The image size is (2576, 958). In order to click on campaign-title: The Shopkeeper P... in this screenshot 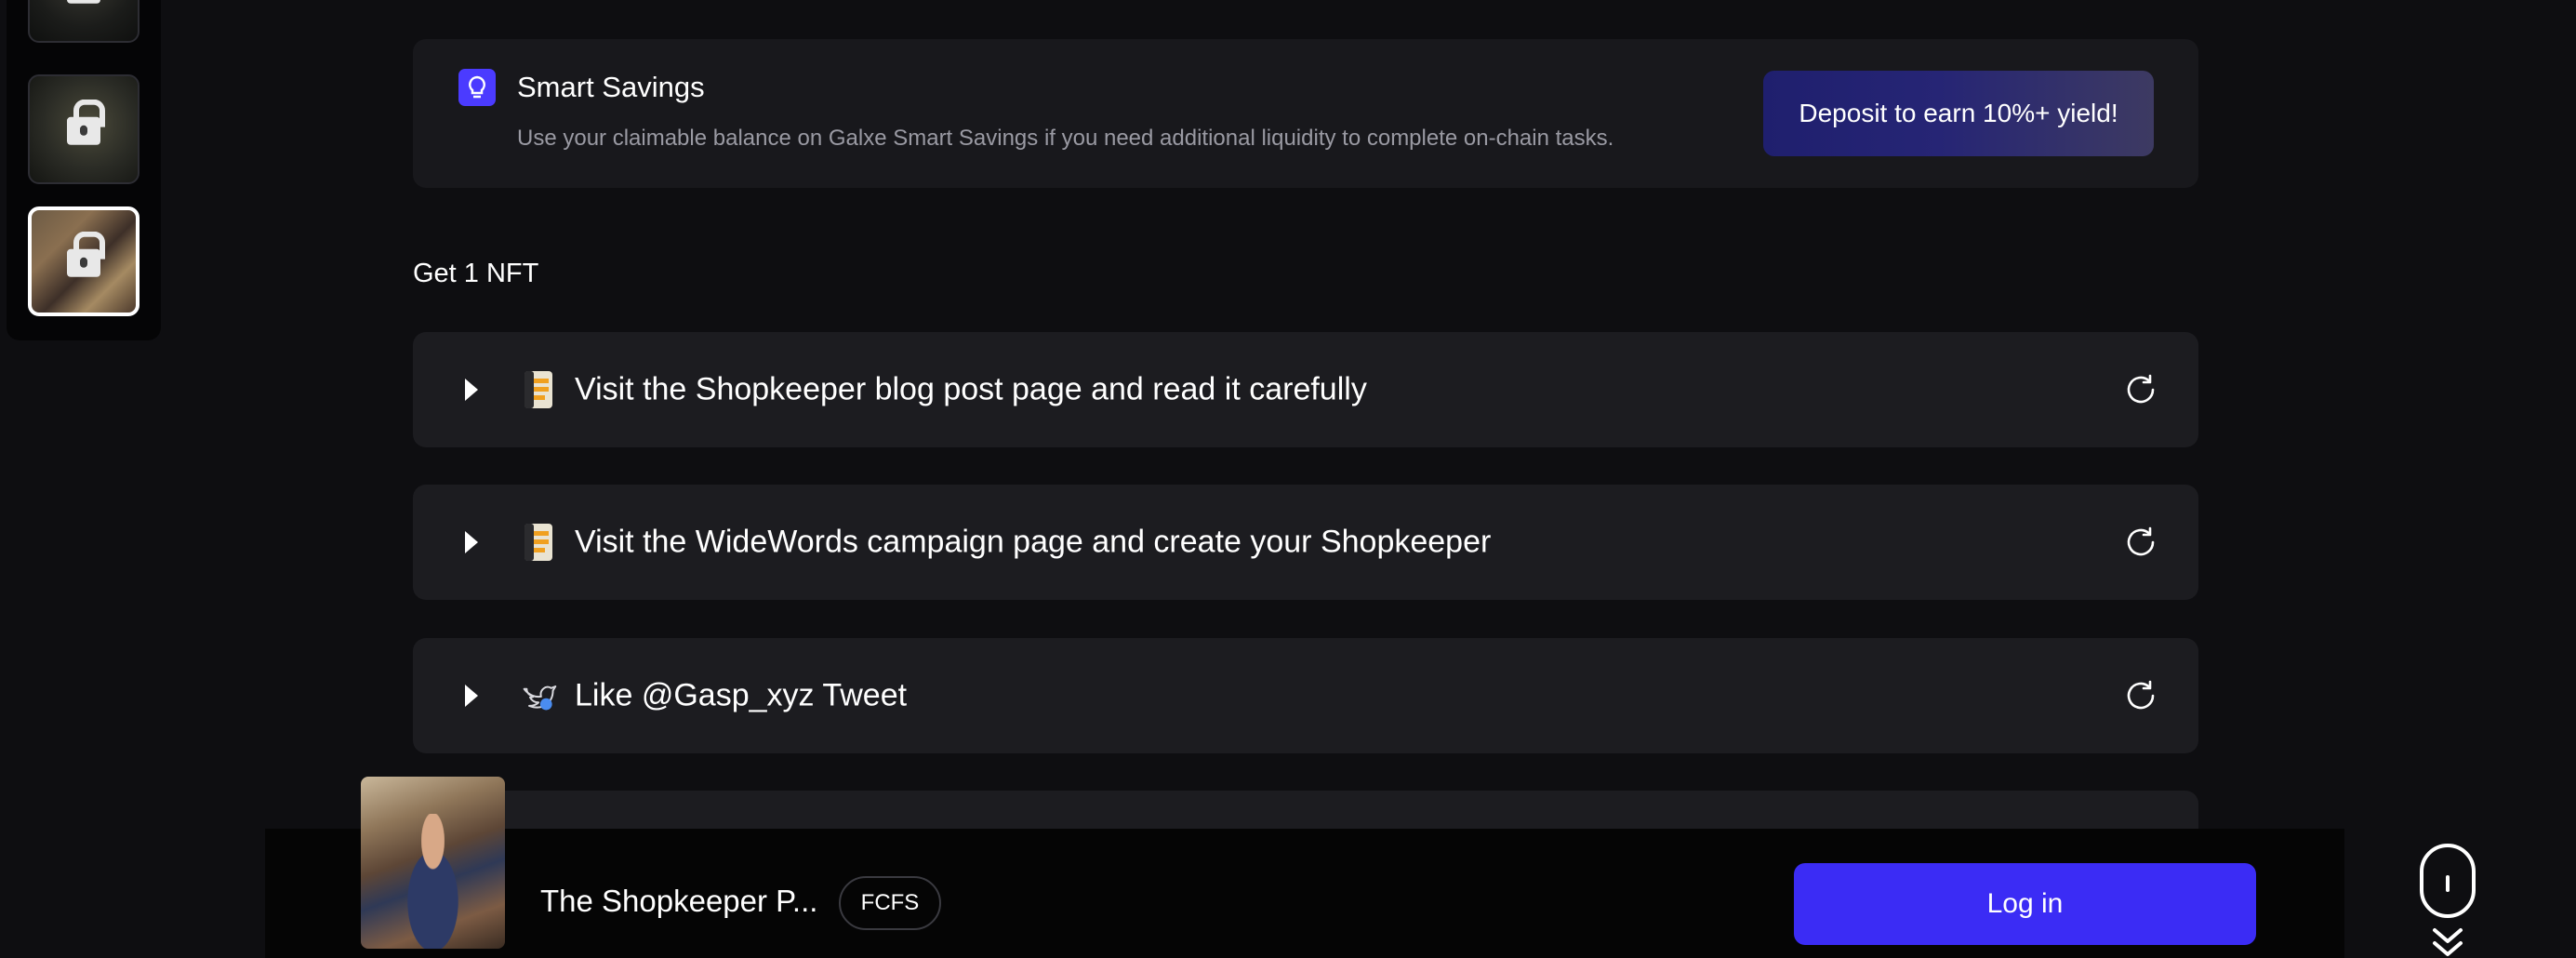, I will do `click(679, 901)`.